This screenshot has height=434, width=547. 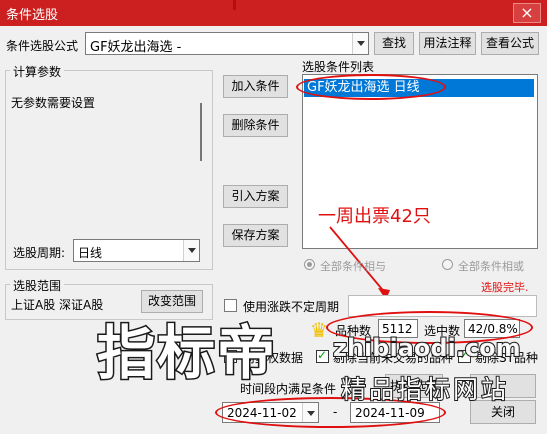 What do you see at coordinates (273, 13) in the screenshot?
I see `title-bar: 条件选股 ×` at bounding box center [273, 13].